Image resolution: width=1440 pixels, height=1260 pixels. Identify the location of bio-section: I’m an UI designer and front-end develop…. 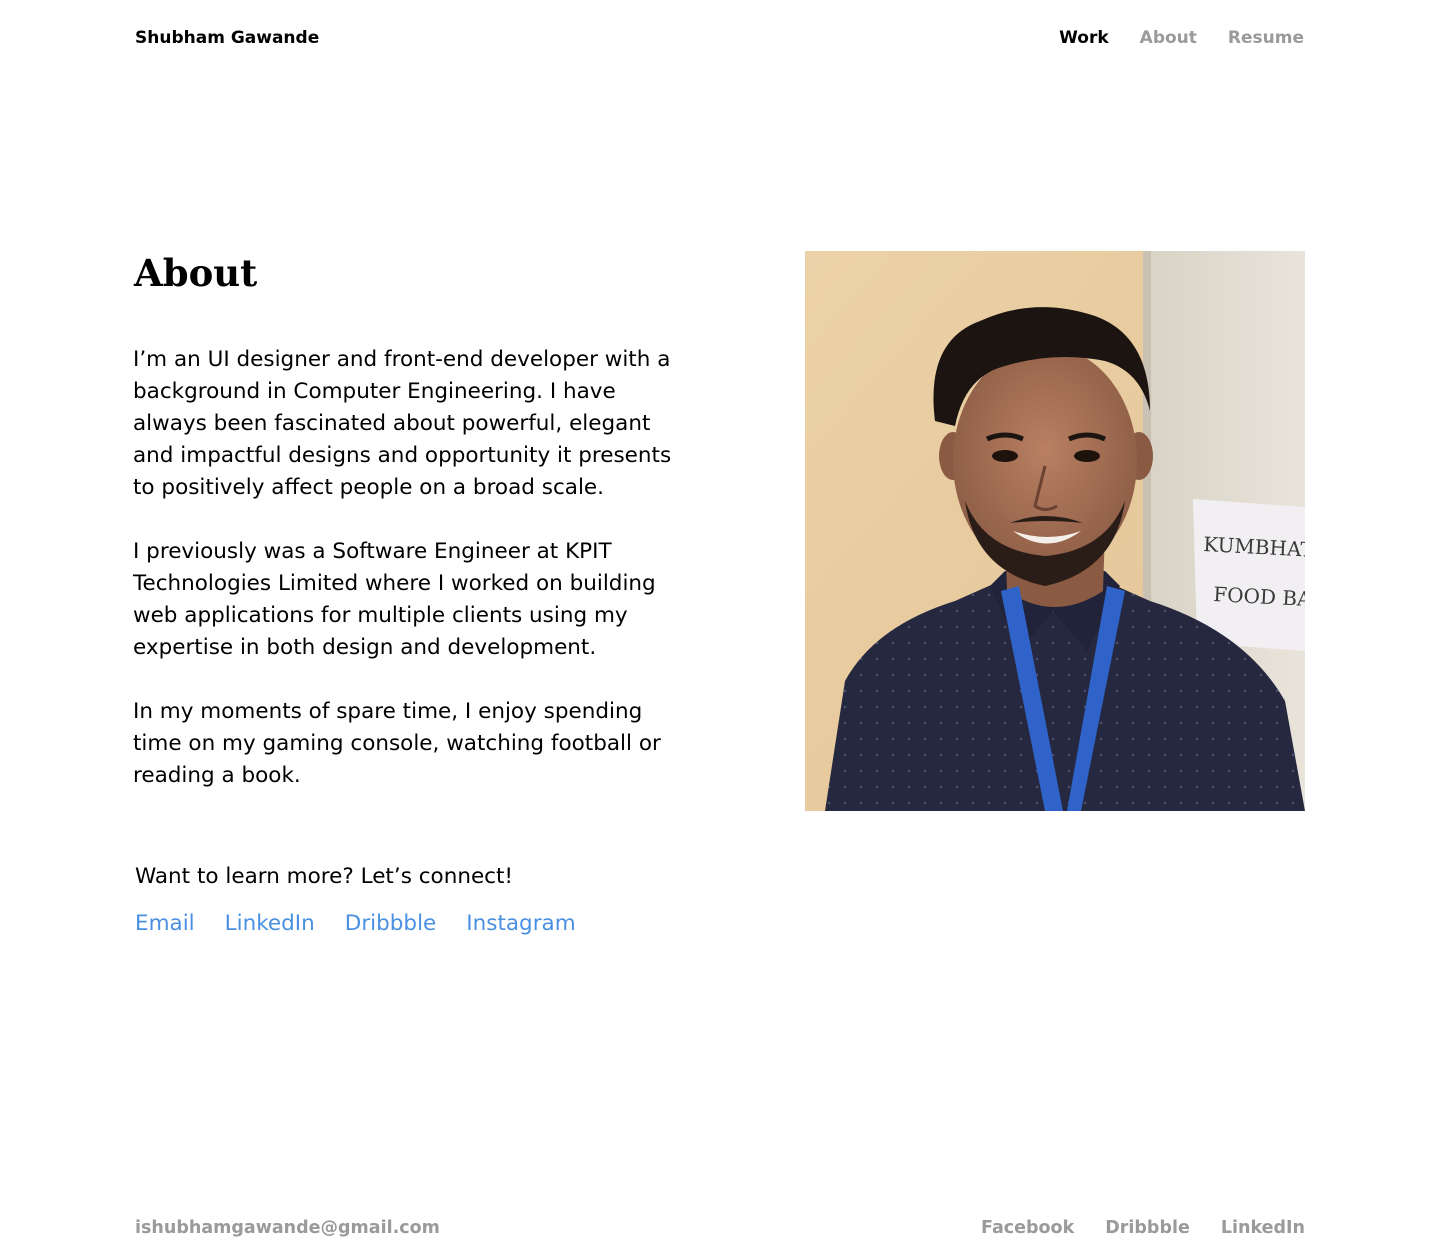
(405, 584).